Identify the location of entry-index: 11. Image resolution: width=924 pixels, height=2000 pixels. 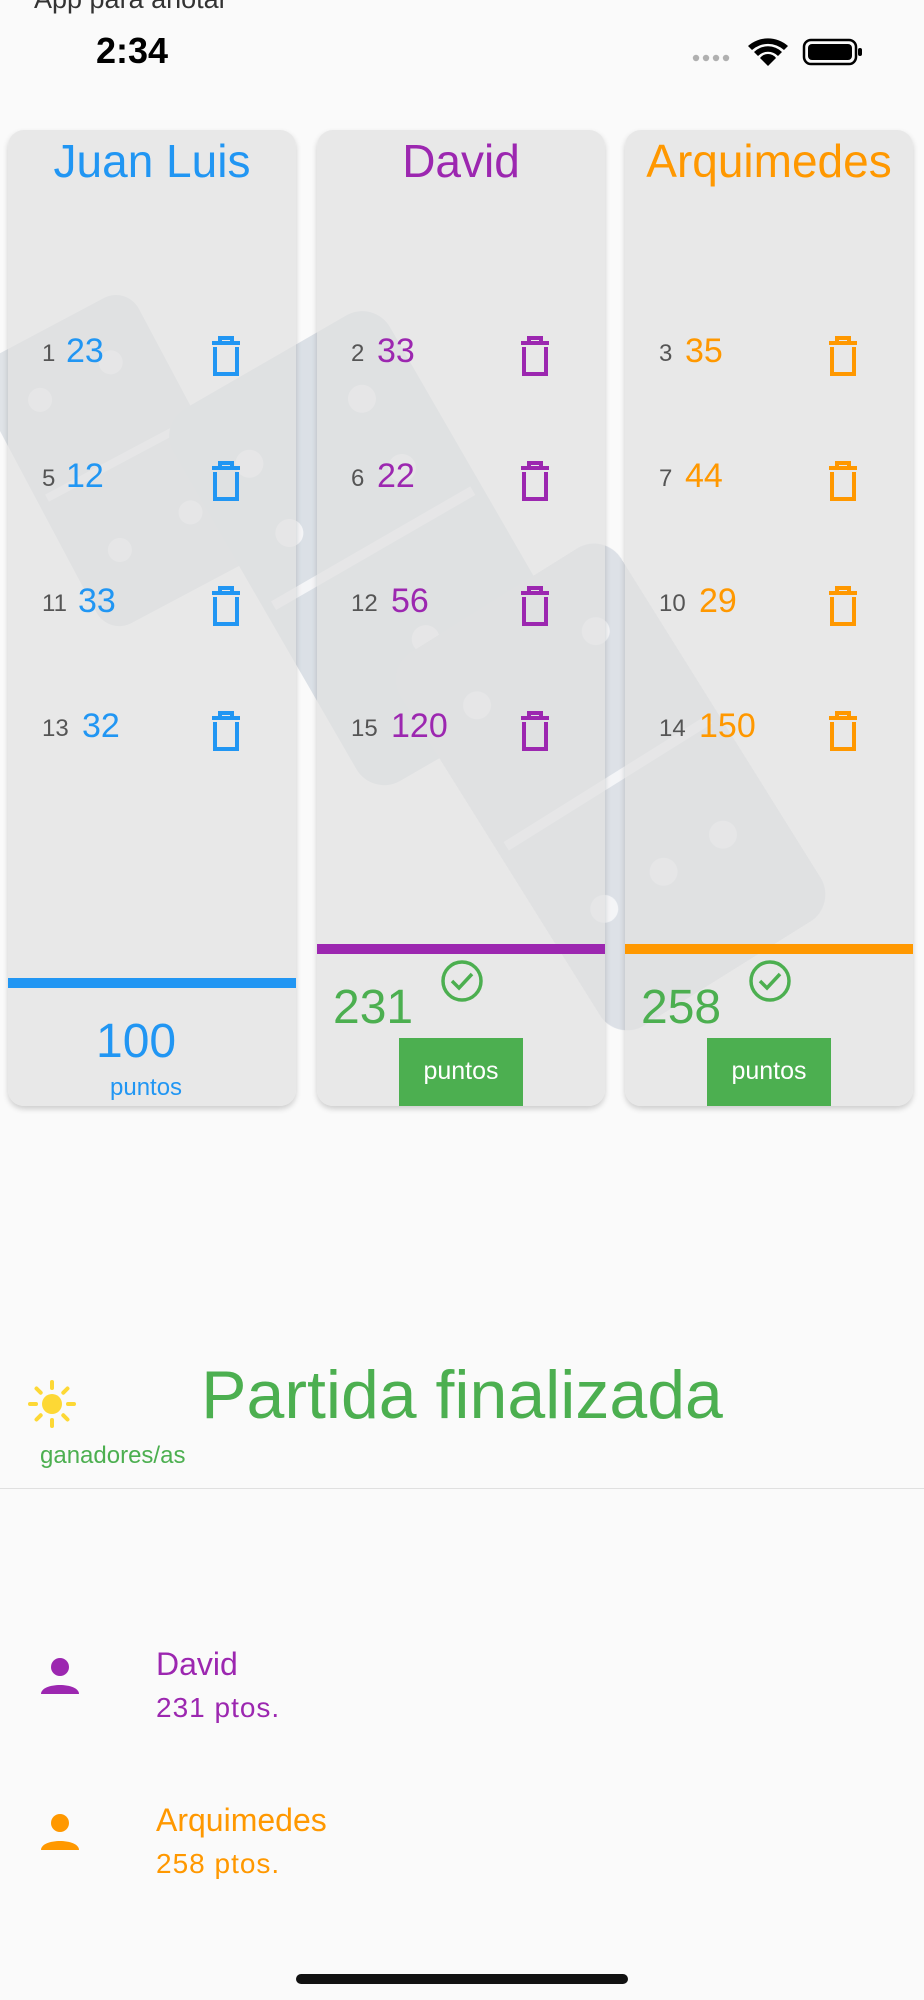
(54, 603).